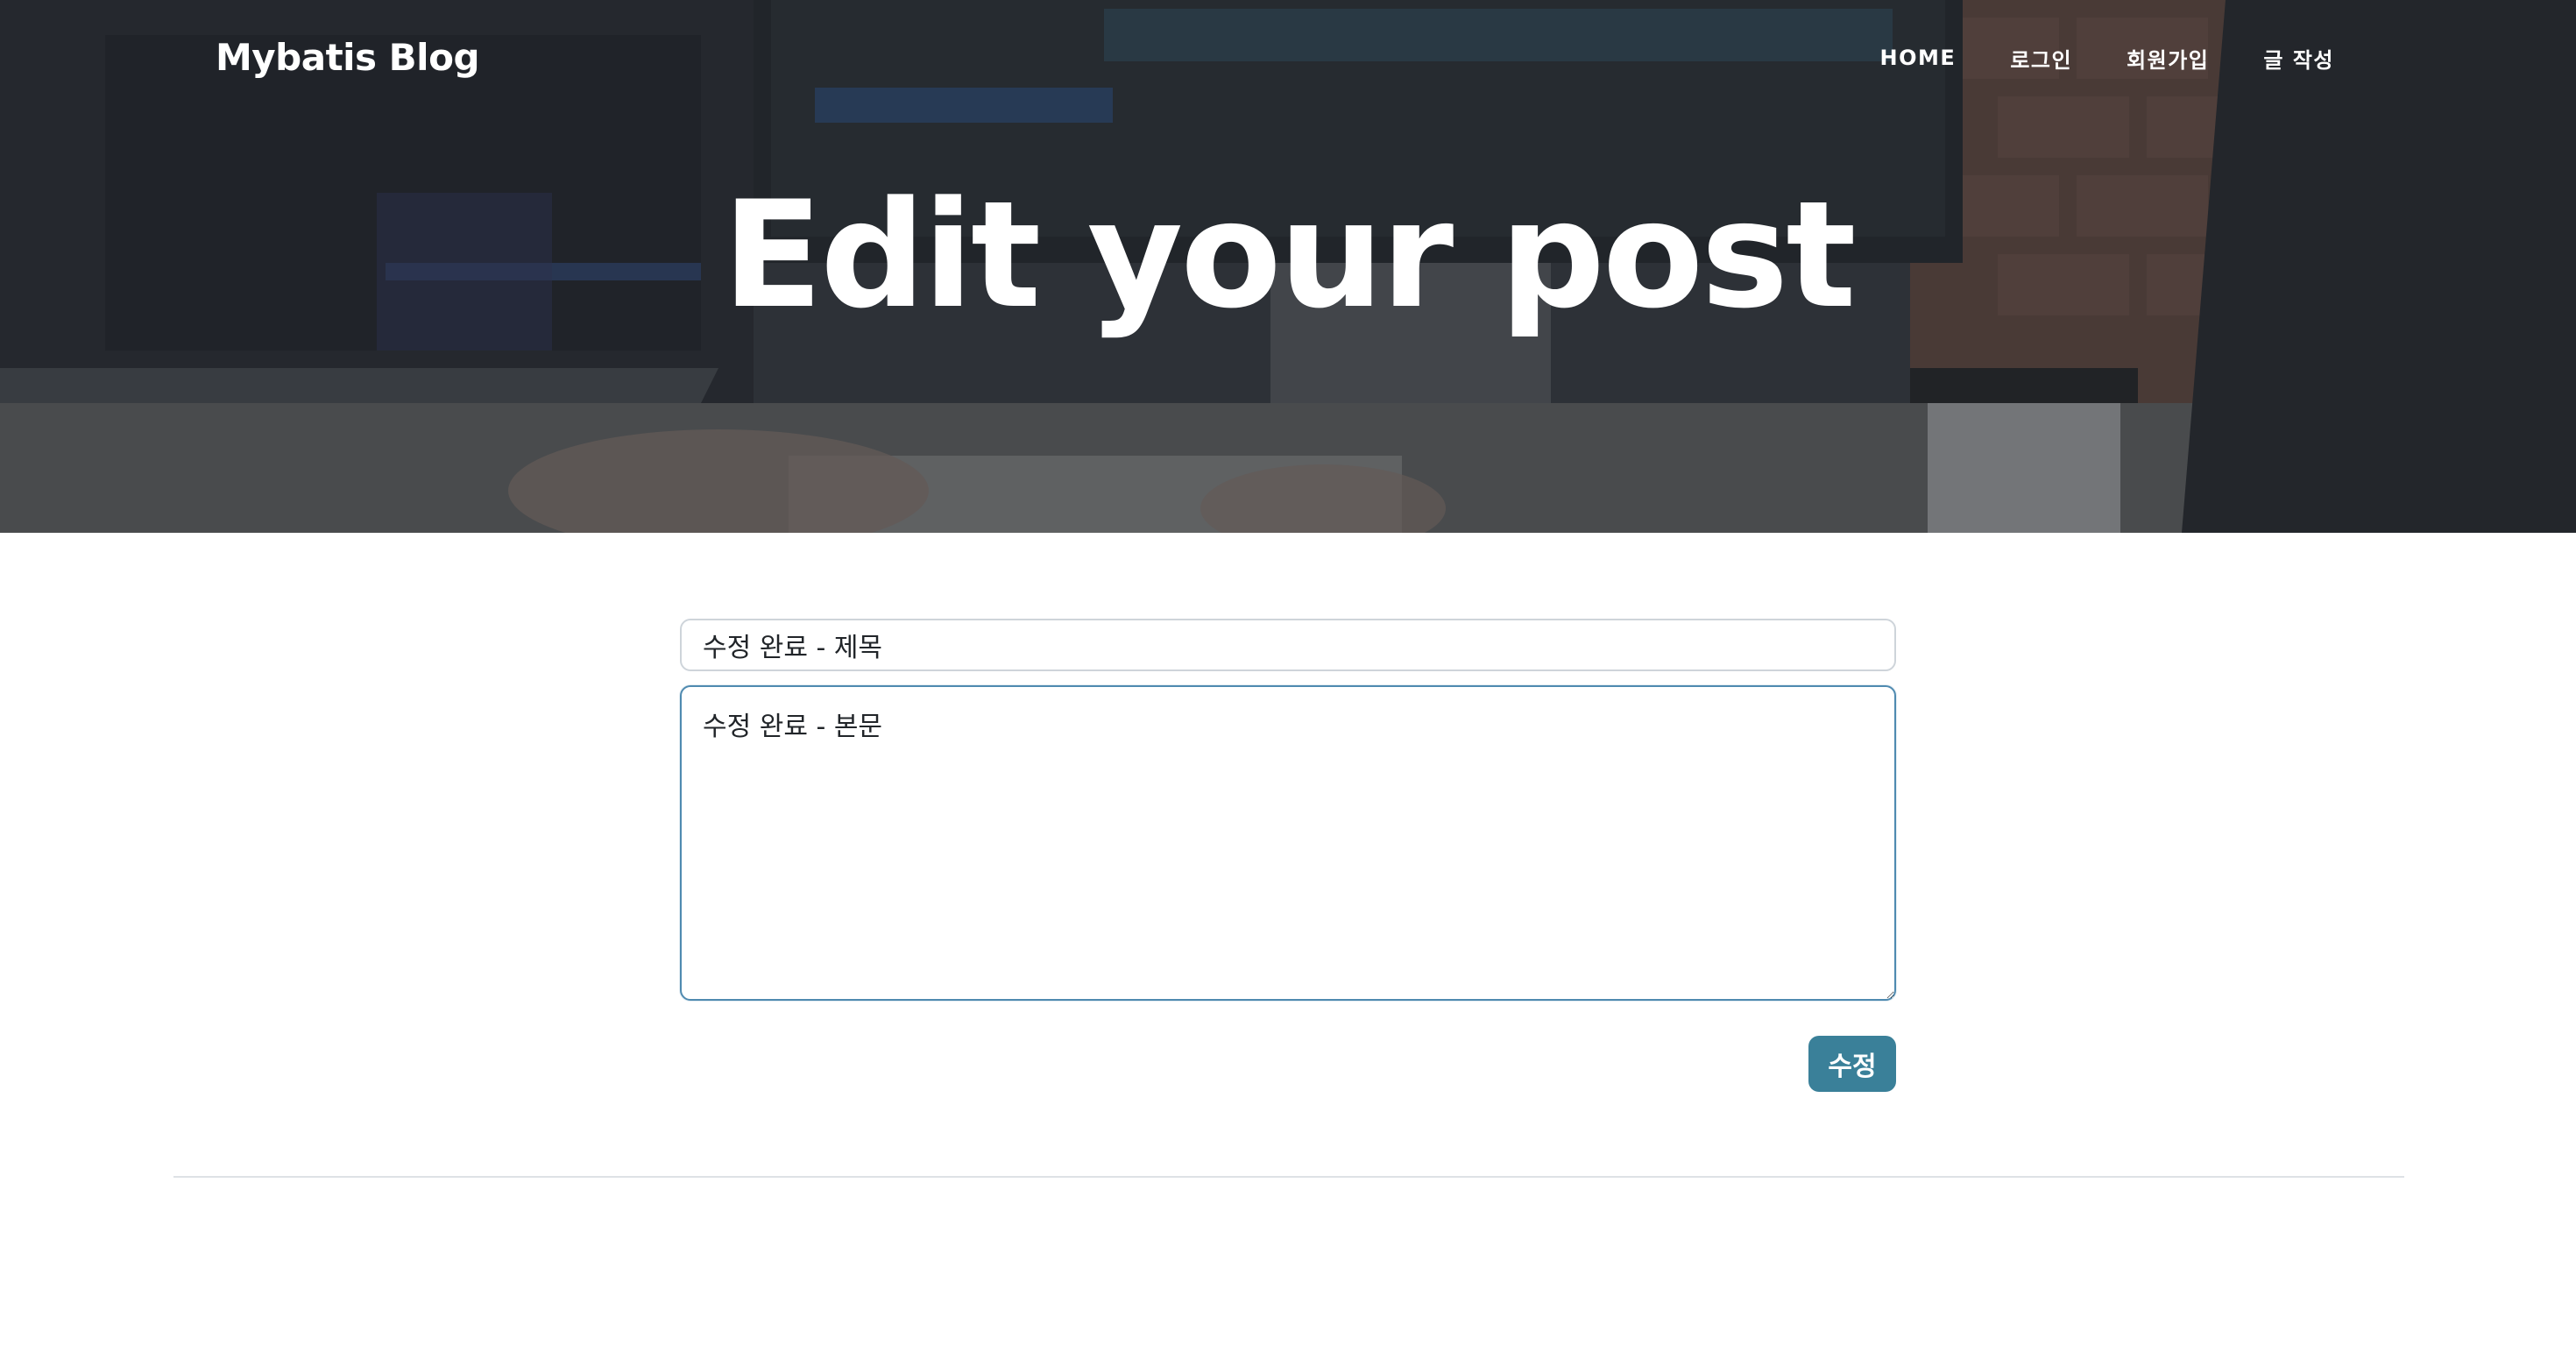  What do you see at coordinates (2041, 58) in the screenshot?
I see `nav-link-login: 로그인` at bounding box center [2041, 58].